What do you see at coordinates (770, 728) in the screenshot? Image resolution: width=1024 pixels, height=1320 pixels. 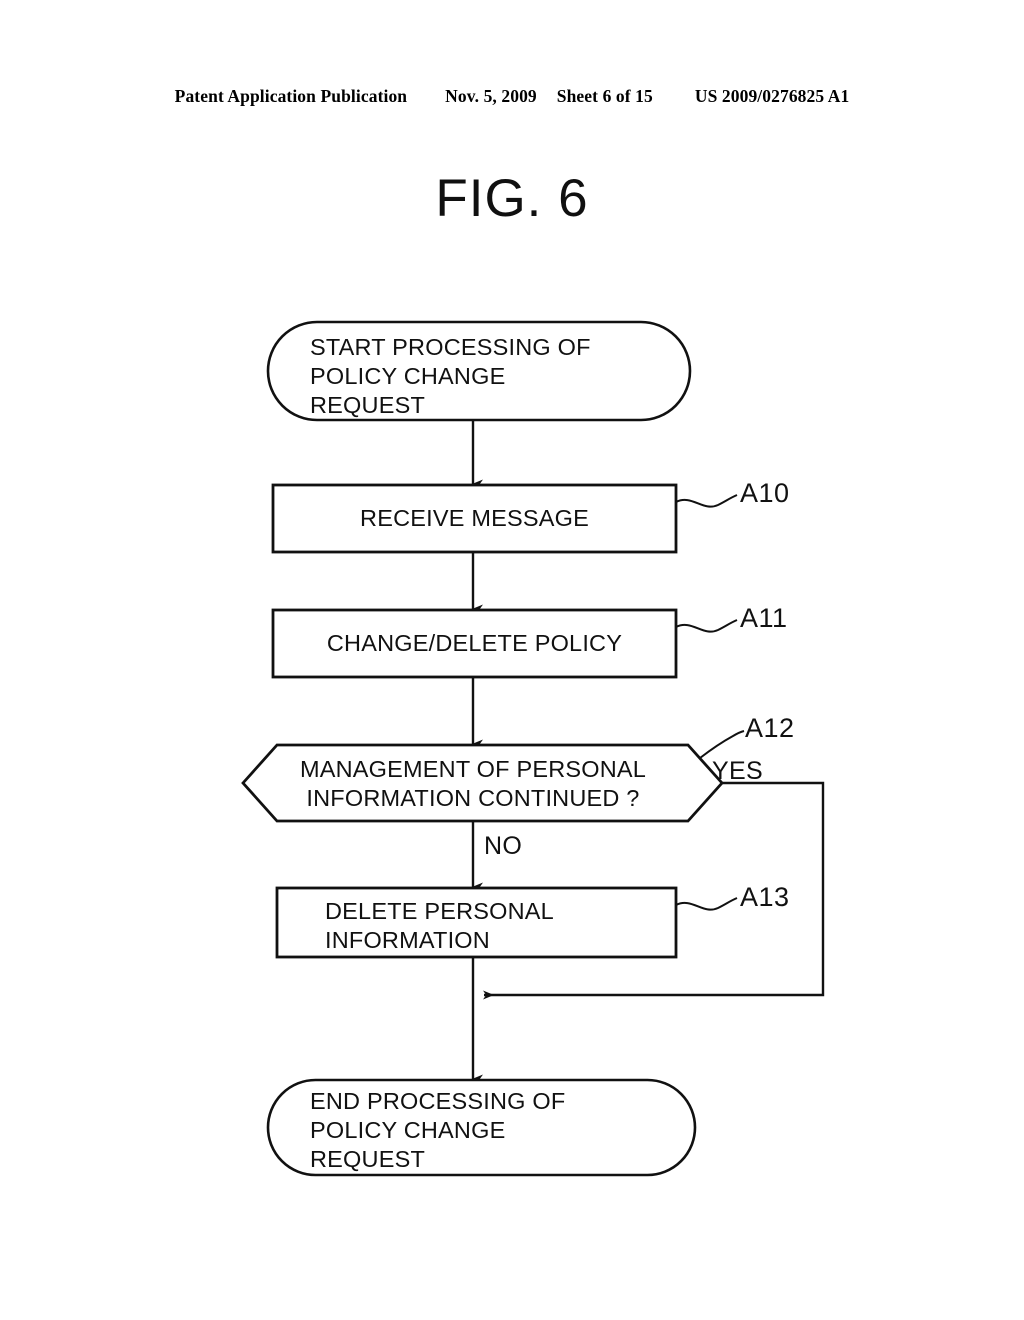 I see `ref-numeral-a12: A12` at bounding box center [770, 728].